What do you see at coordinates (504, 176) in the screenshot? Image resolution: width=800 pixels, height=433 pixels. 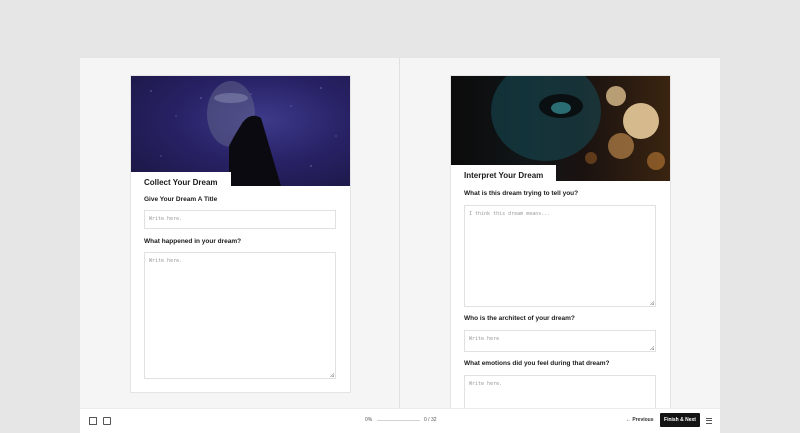 I see `section-title: Interpret Your Dream` at bounding box center [504, 176].